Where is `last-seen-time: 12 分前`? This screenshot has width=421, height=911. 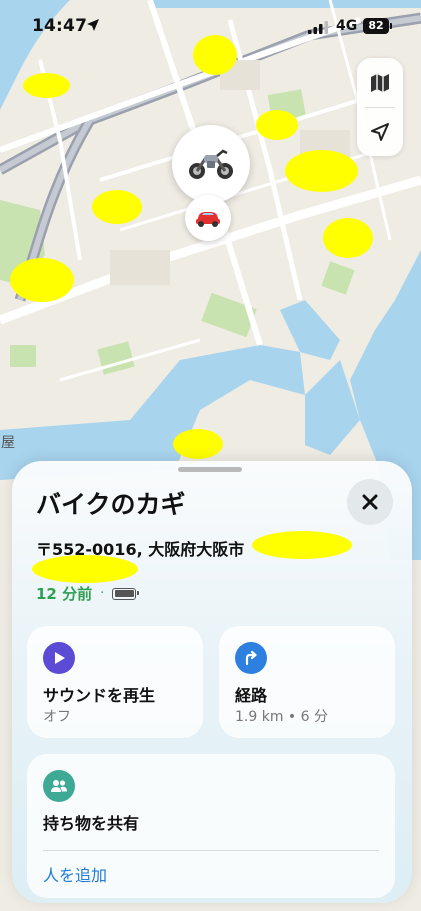 last-seen-time: 12 分前 is located at coordinates (64, 594).